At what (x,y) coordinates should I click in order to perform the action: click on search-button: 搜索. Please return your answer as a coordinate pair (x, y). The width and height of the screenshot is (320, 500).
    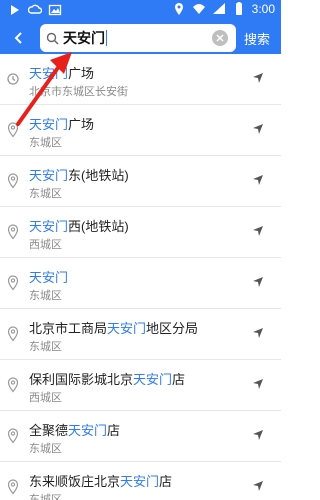
    Looking at the image, I should click on (257, 38).